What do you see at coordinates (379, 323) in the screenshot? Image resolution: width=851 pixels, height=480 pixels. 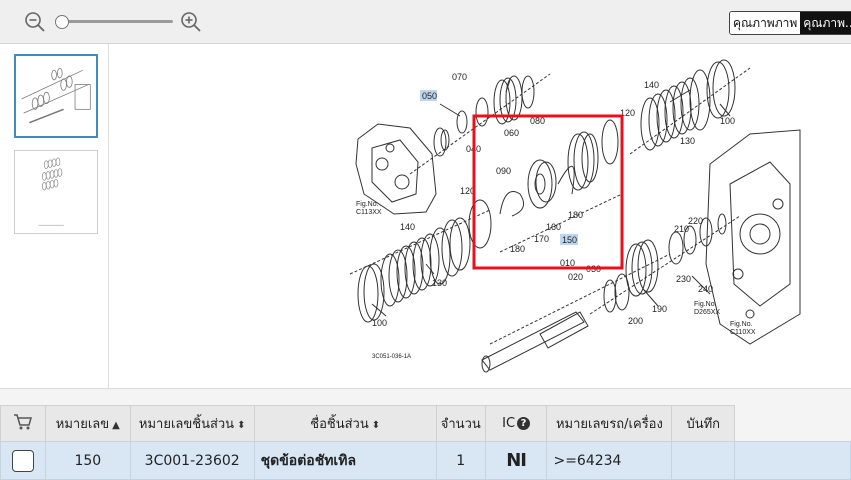 I see `diagram-label-100-b: 100` at bounding box center [379, 323].